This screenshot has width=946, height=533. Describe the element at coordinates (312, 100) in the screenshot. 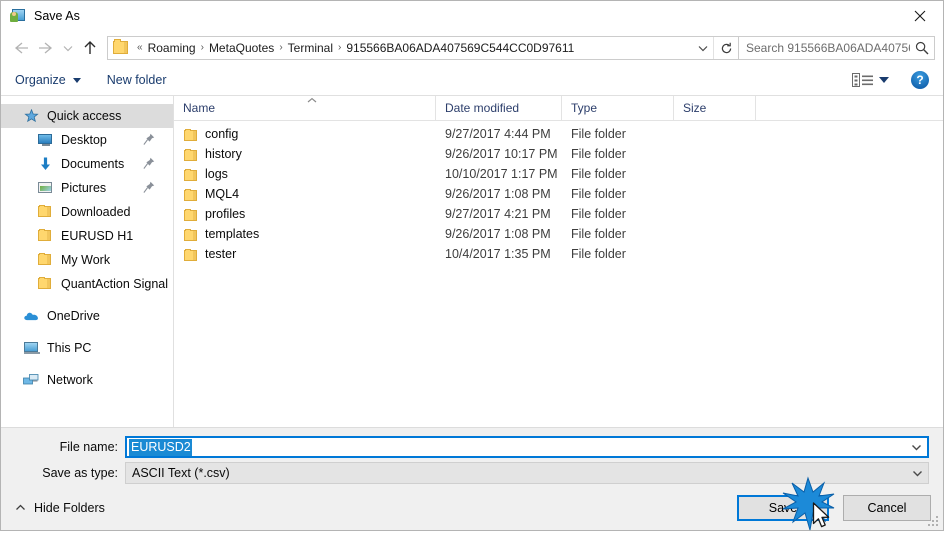

I see `caret-up-icon` at that location.